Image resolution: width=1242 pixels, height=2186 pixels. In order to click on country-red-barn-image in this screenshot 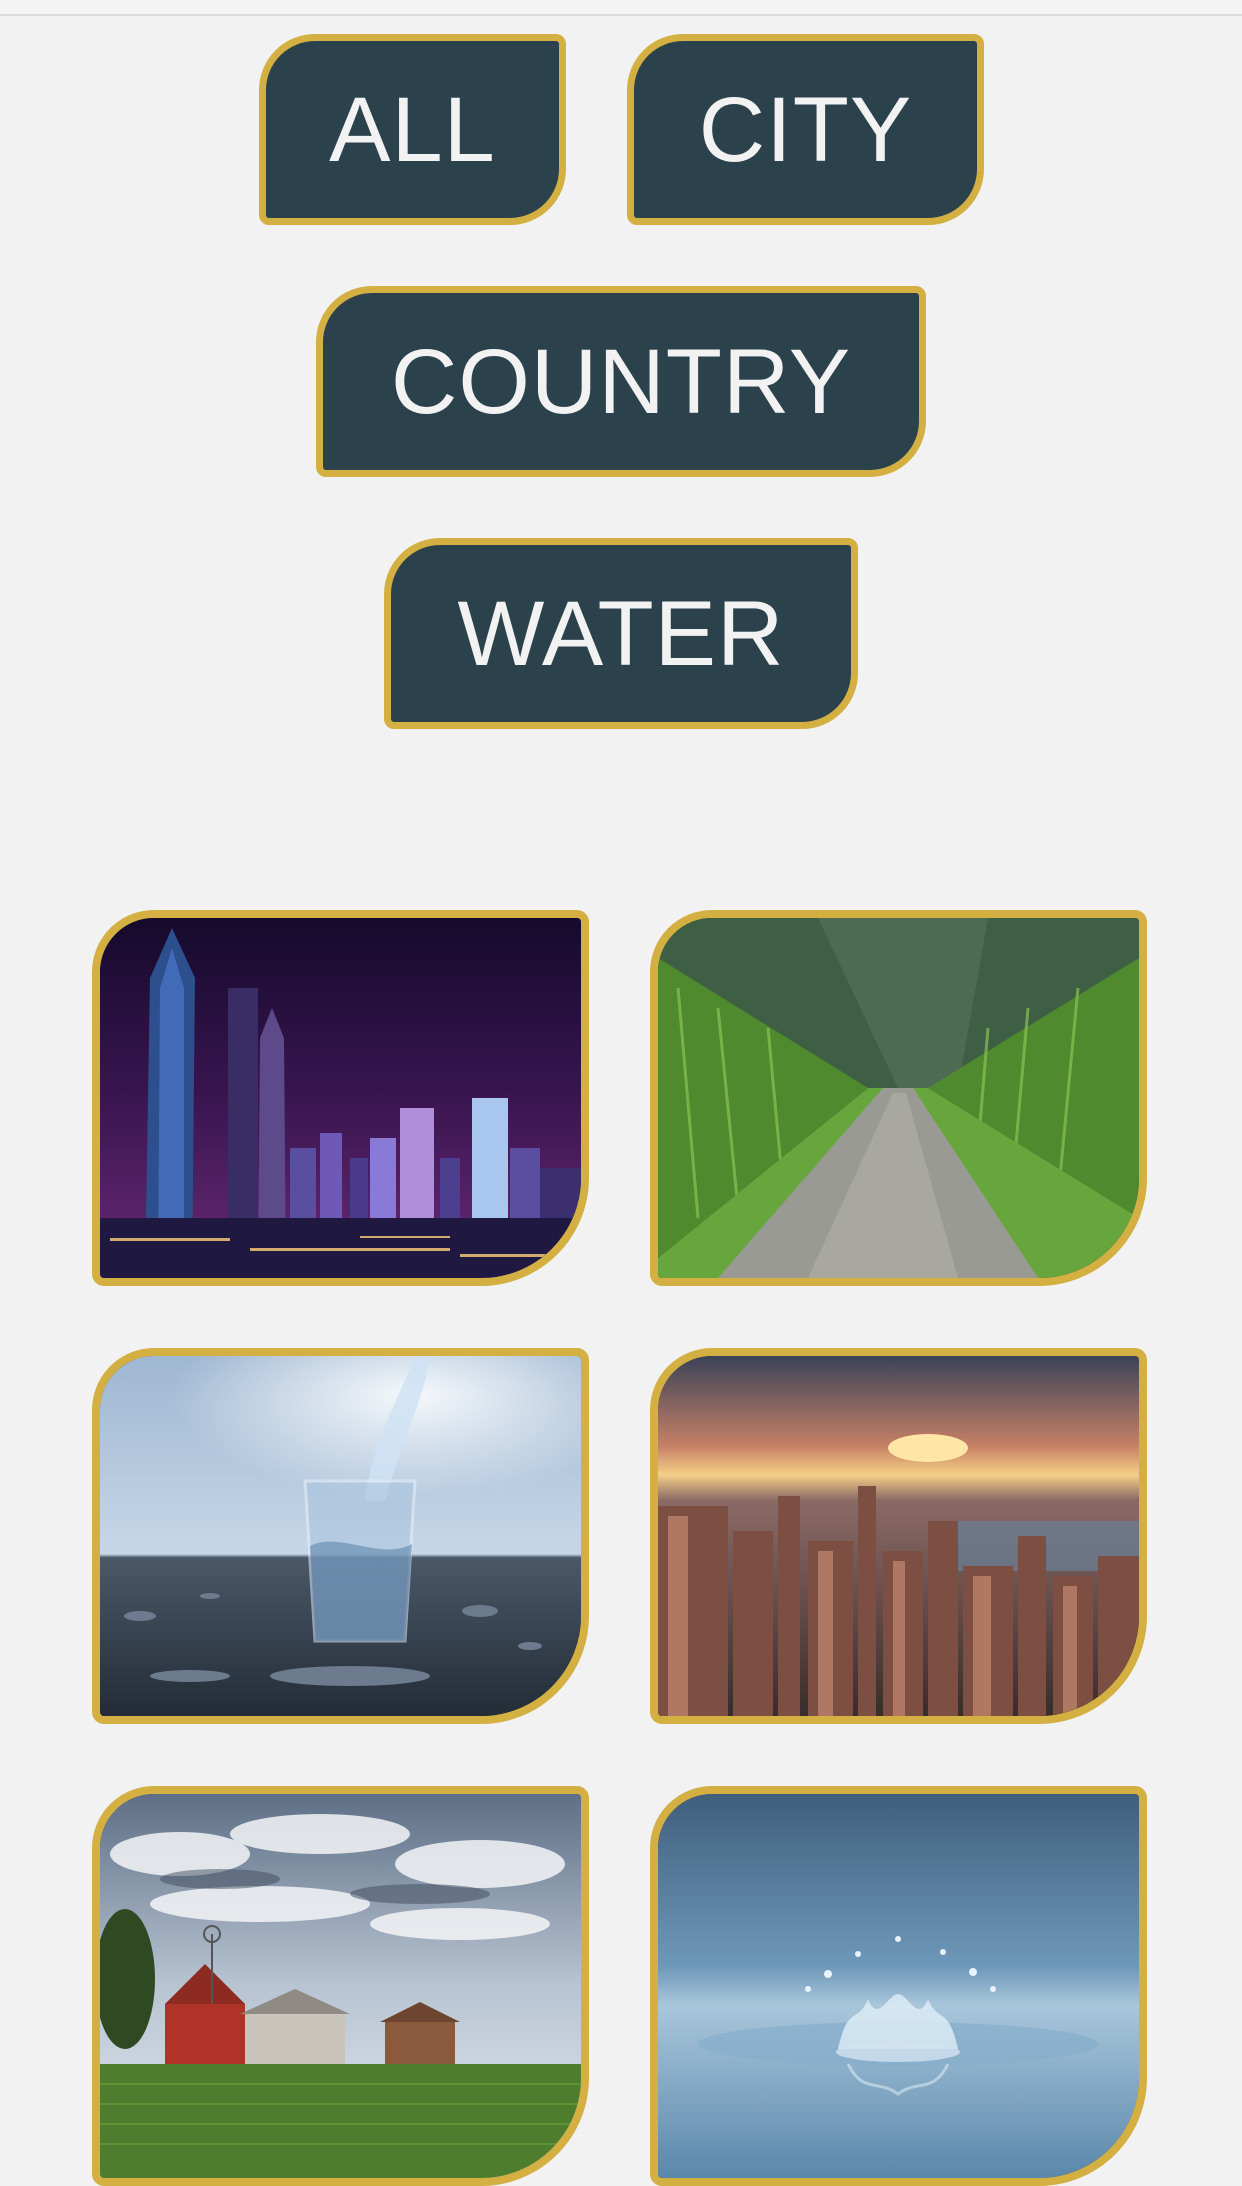, I will do `click(340, 1986)`.